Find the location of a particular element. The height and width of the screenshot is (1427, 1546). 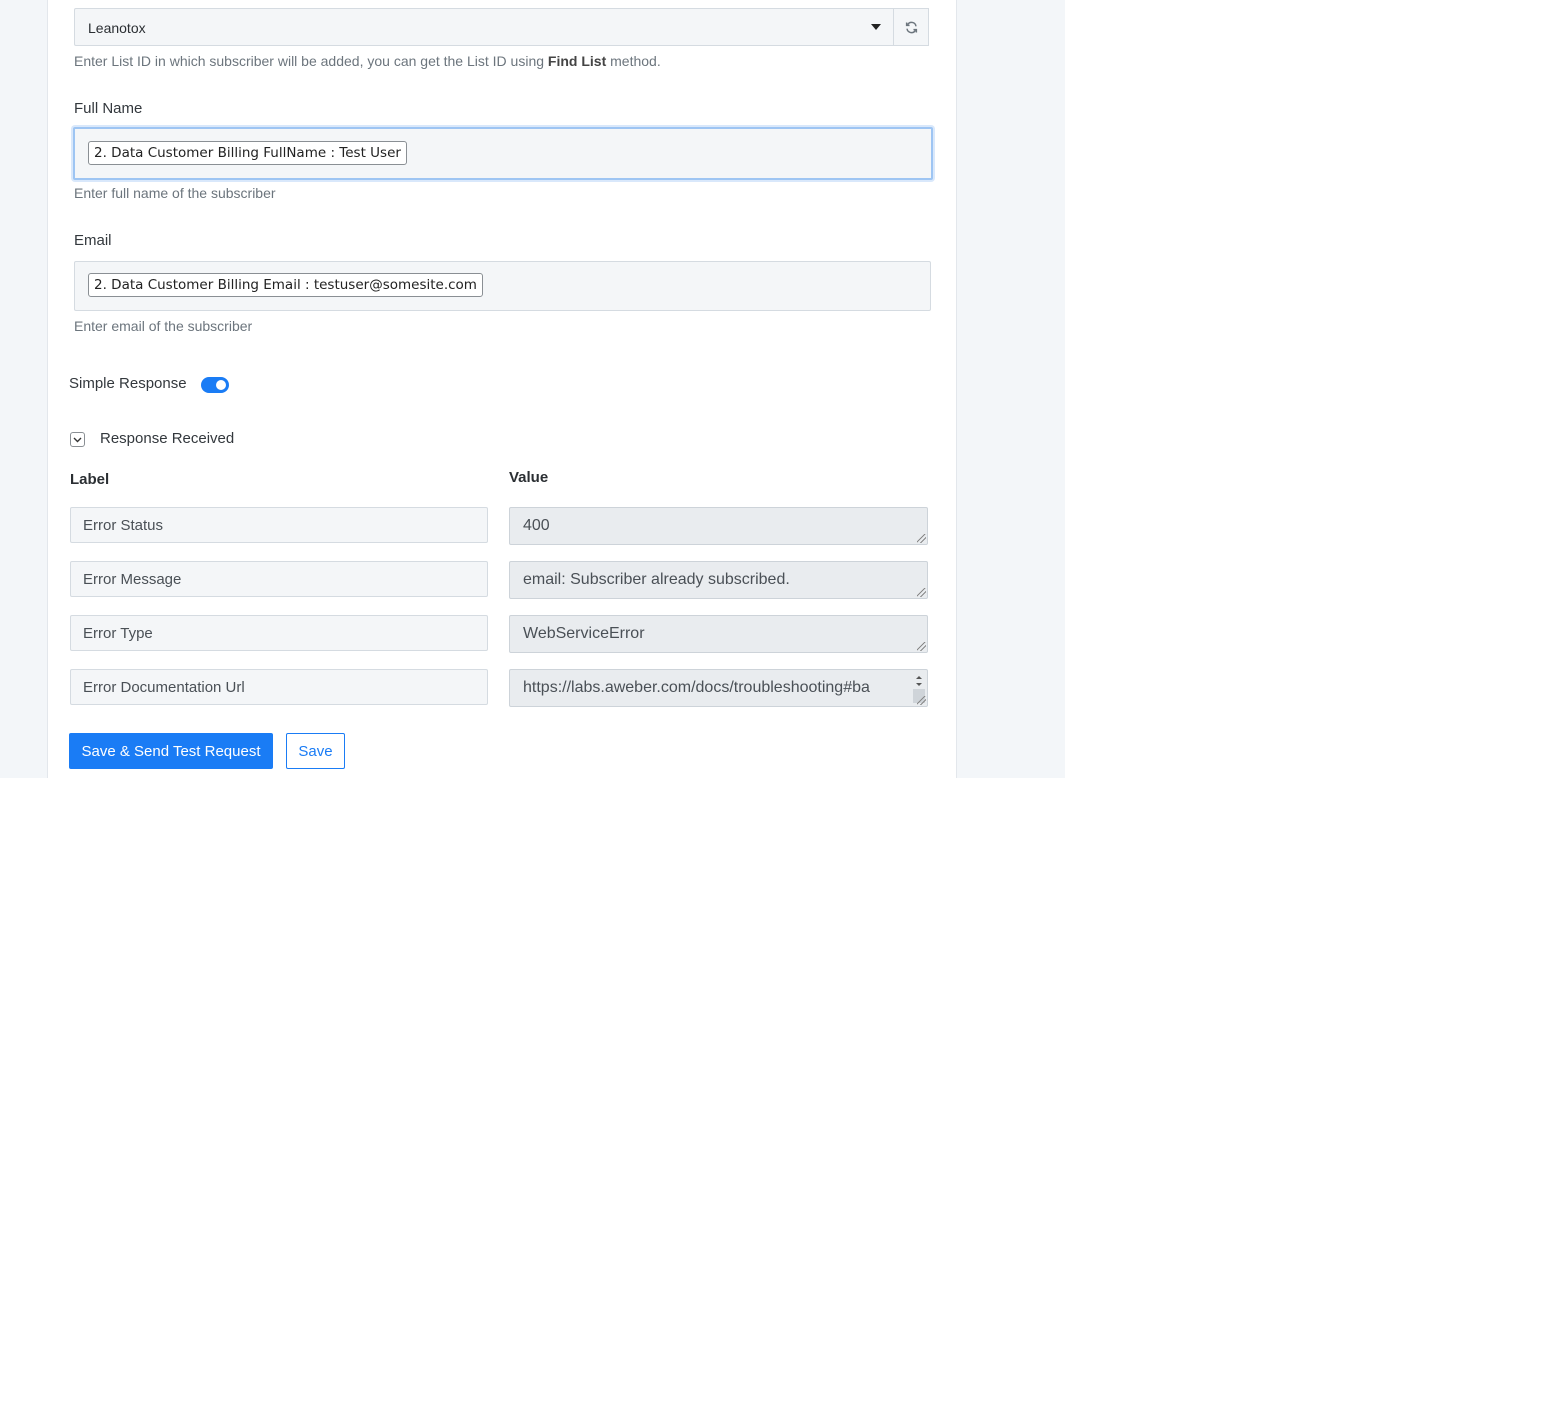

list-select: Leanotox is located at coordinates (484, 27).